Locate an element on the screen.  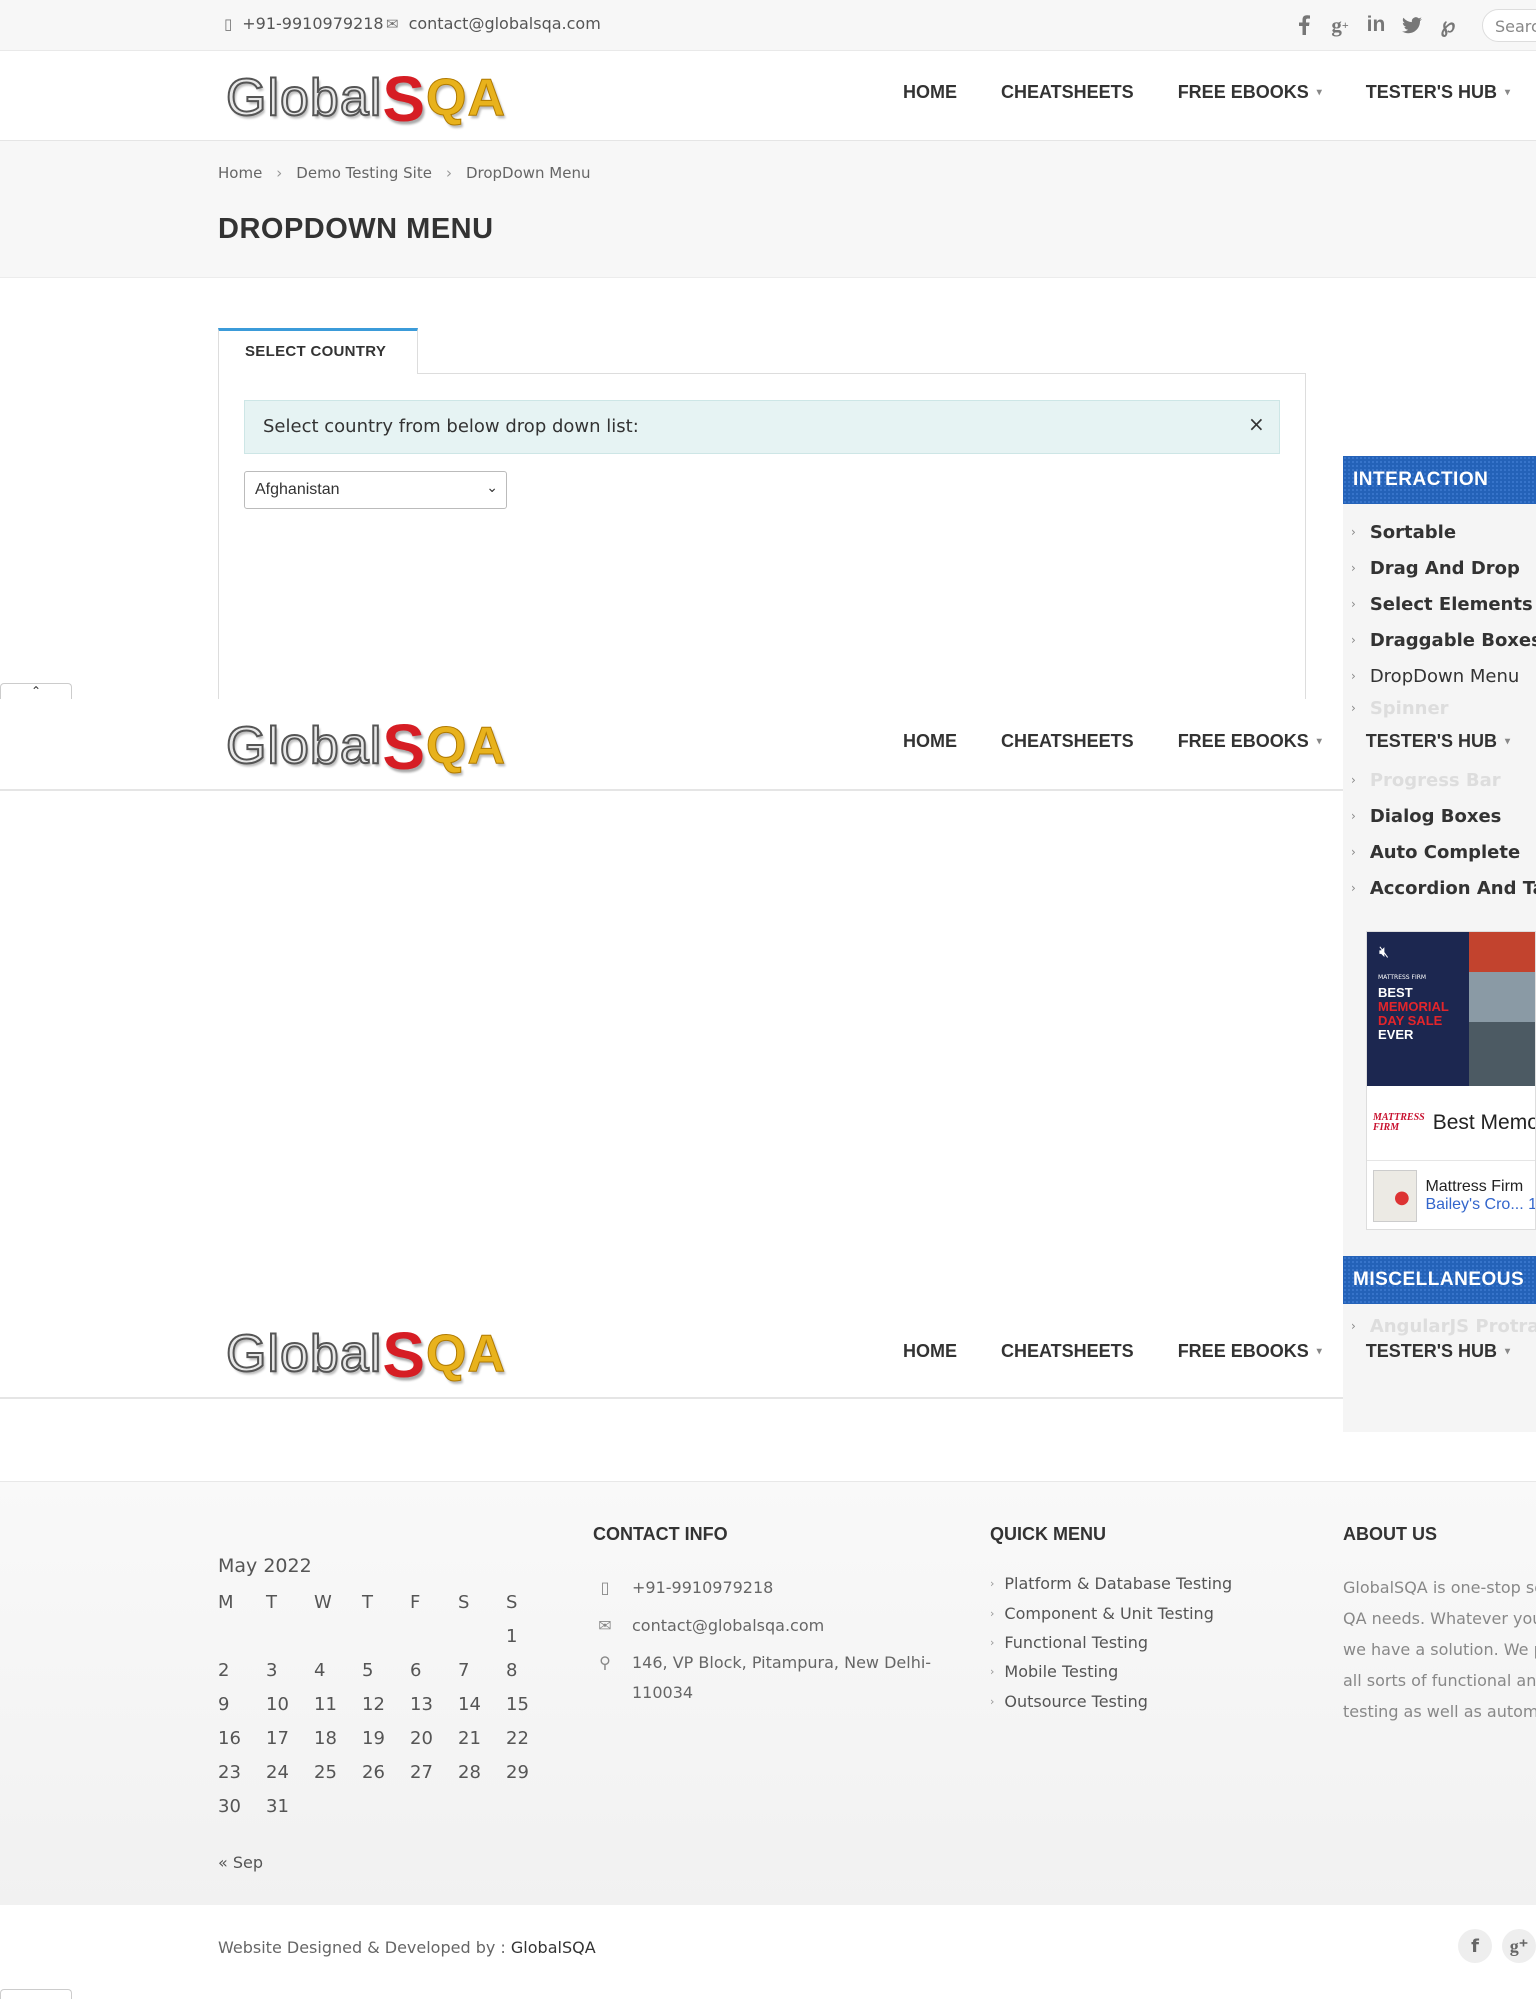
quick-menu-item: › Platform & Database Testing is located at coordinates (1111, 1583).